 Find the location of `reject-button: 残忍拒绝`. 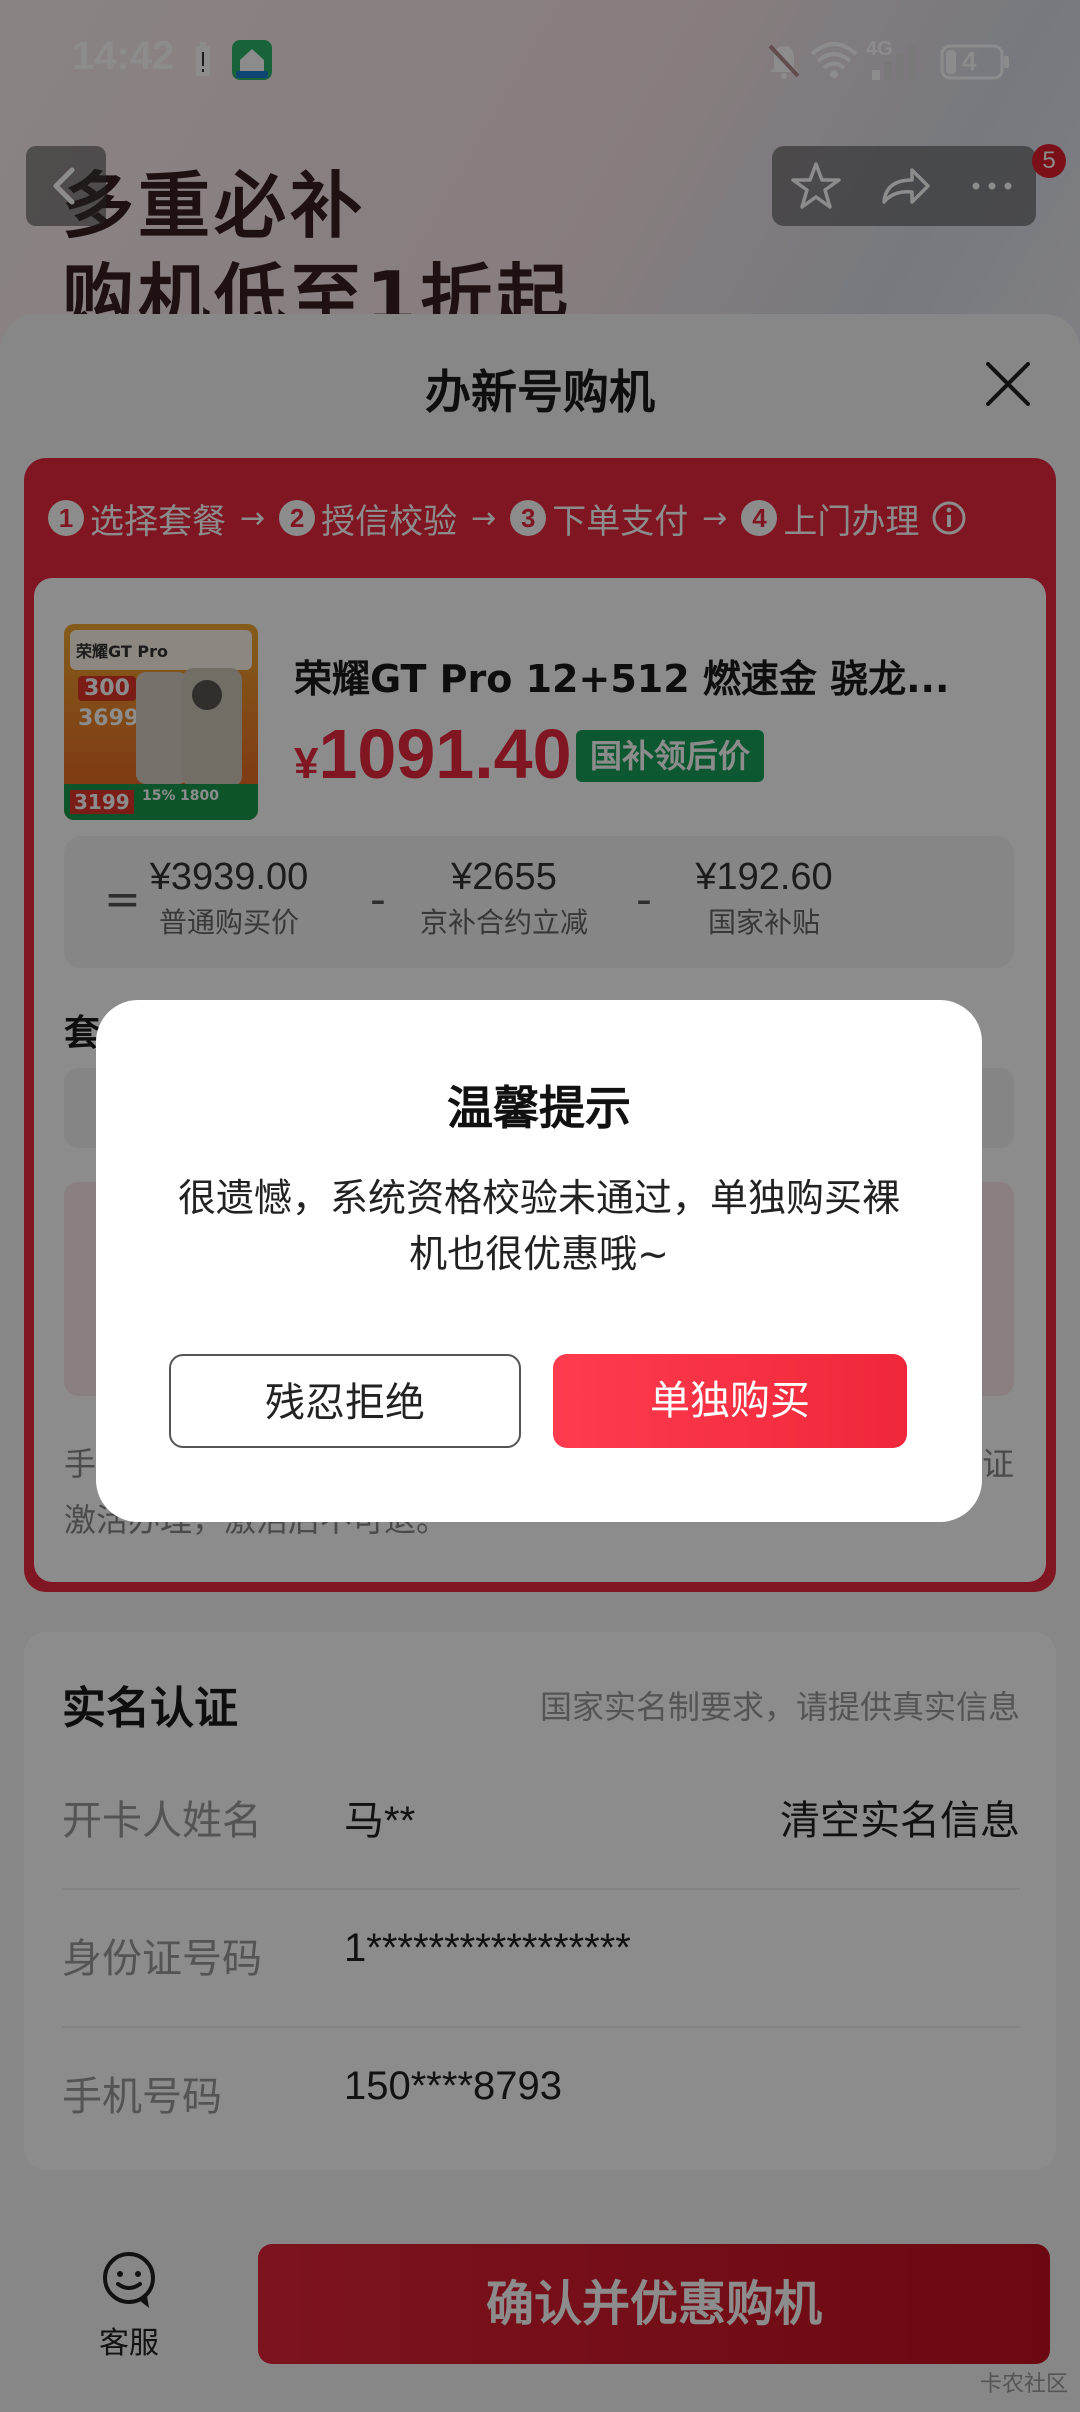

reject-button: 残忍拒绝 is located at coordinates (345, 1401).